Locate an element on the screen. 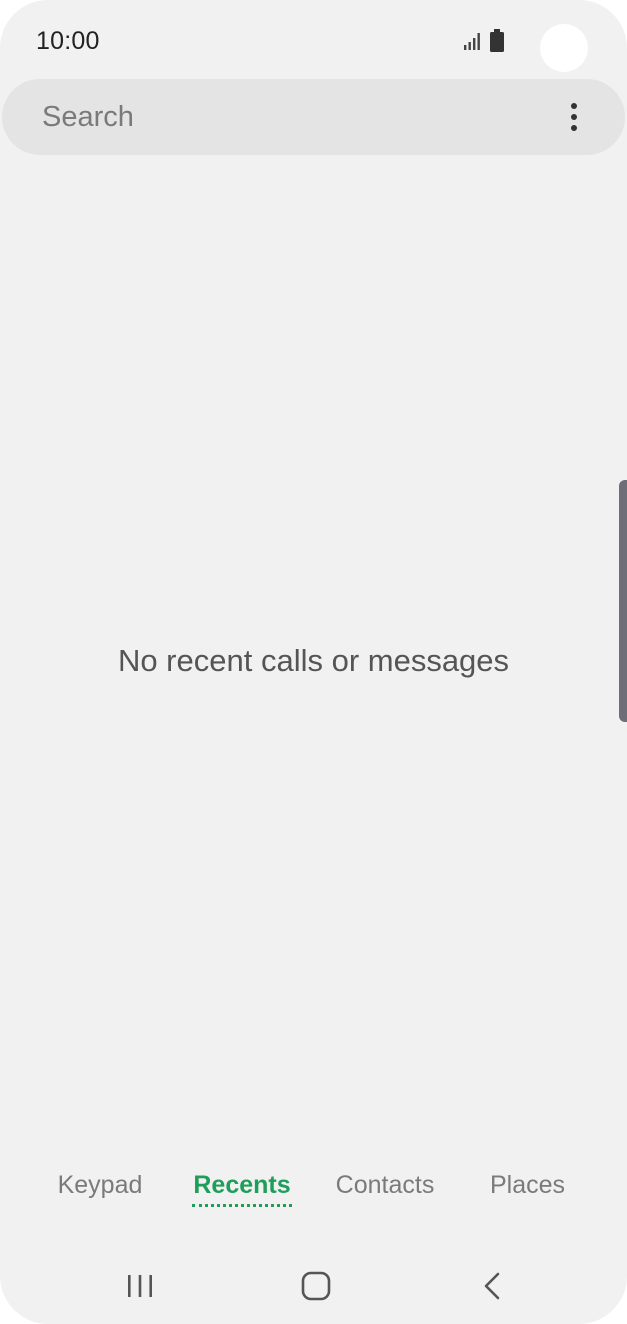  tab-active-indicator is located at coordinates (242, 1205).